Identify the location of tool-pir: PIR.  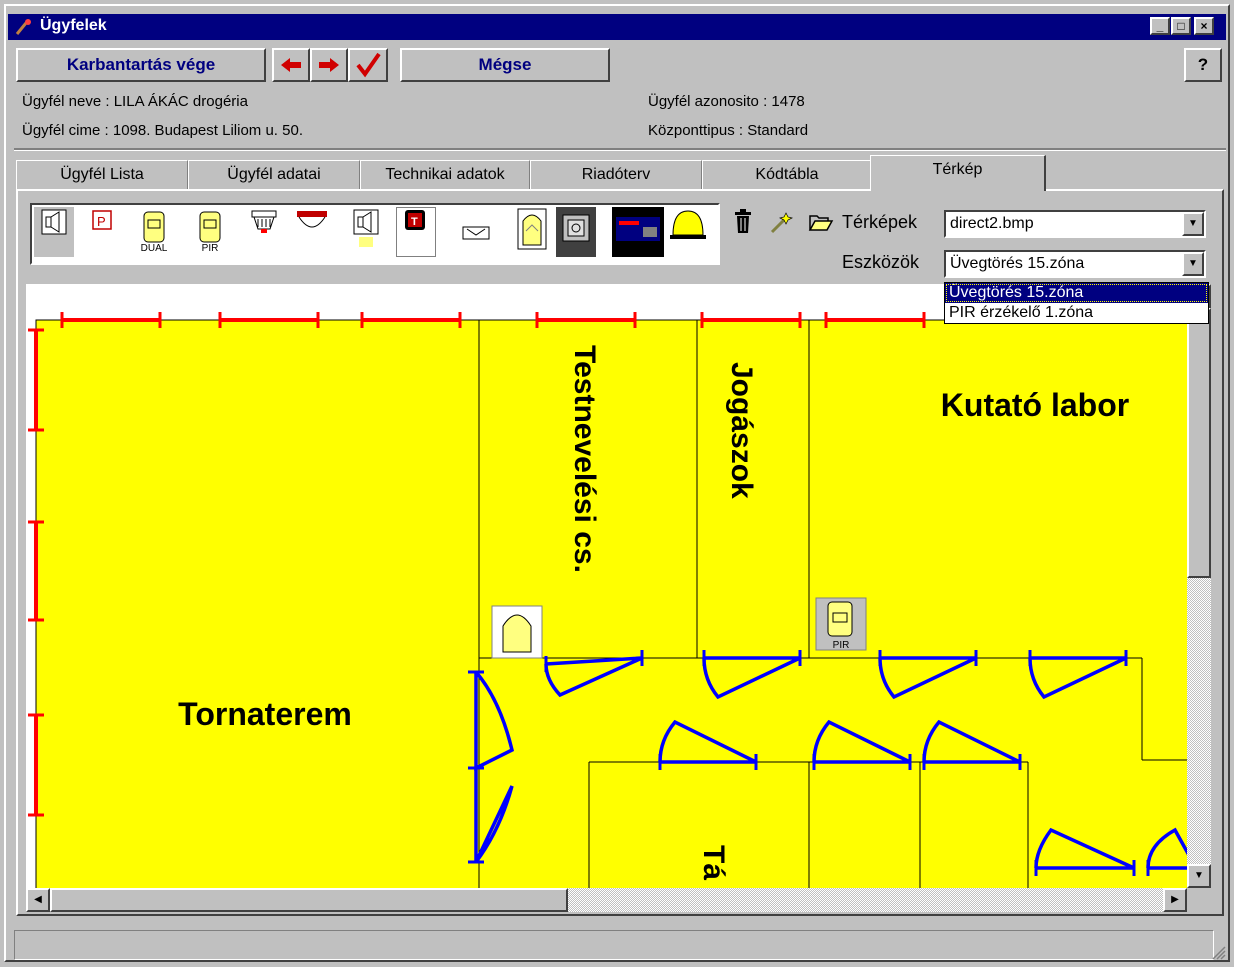
(210, 232).